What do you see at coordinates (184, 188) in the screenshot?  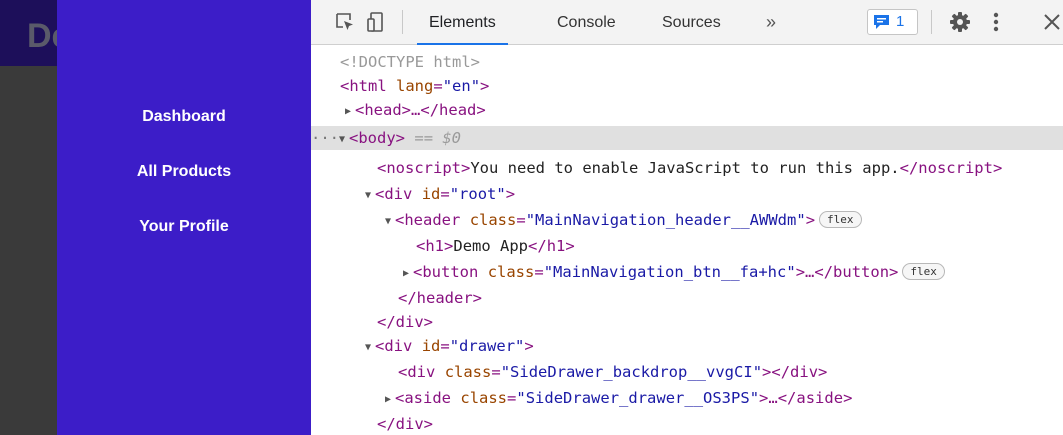 I see `drawer-nav: Dashboard All Products Your Profile` at bounding box center [184, 188].